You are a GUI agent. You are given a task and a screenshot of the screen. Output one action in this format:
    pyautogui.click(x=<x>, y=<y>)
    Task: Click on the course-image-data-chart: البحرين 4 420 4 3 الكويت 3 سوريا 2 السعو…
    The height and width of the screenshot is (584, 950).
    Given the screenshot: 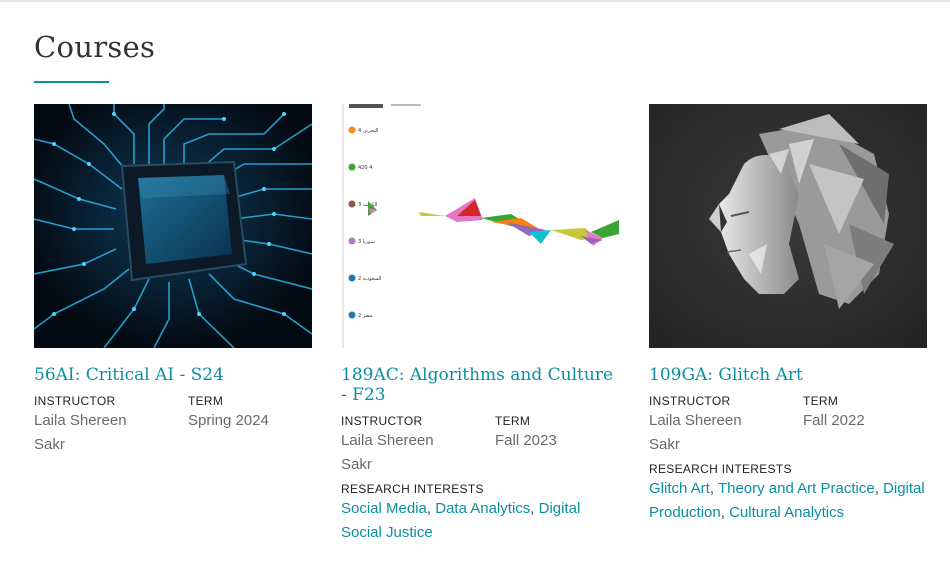 What is the action you would take?
    pyautogui.click(x=480, y=226)
    